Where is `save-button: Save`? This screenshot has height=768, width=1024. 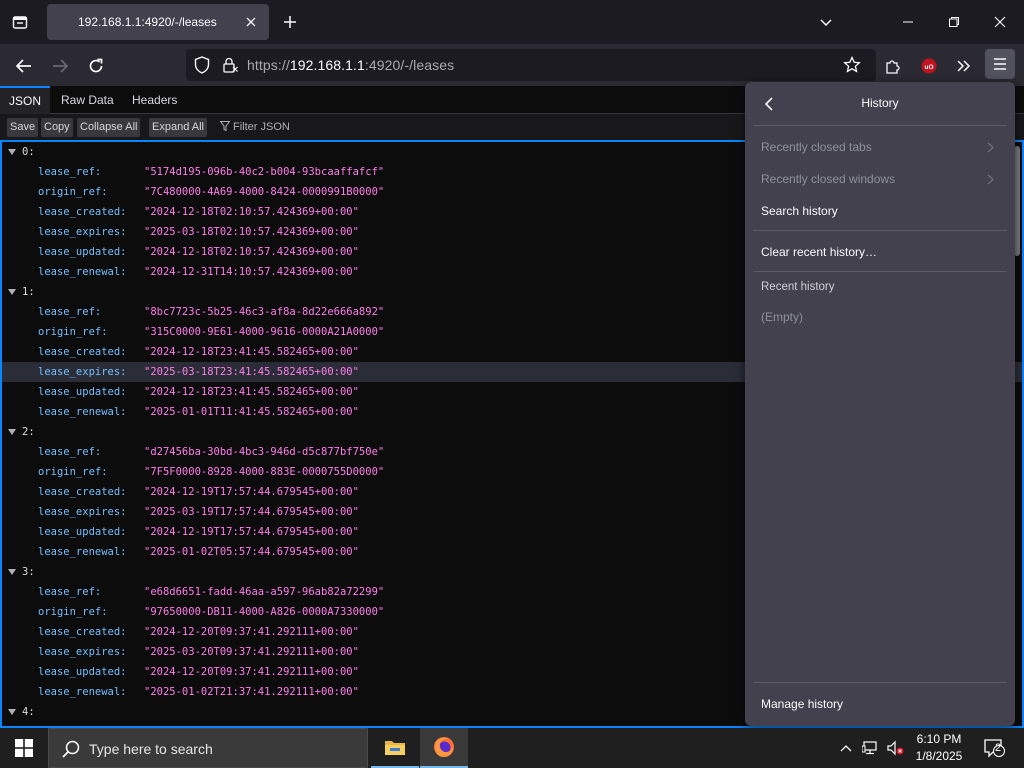
save-button: Save is located at coordinates (23, 127).